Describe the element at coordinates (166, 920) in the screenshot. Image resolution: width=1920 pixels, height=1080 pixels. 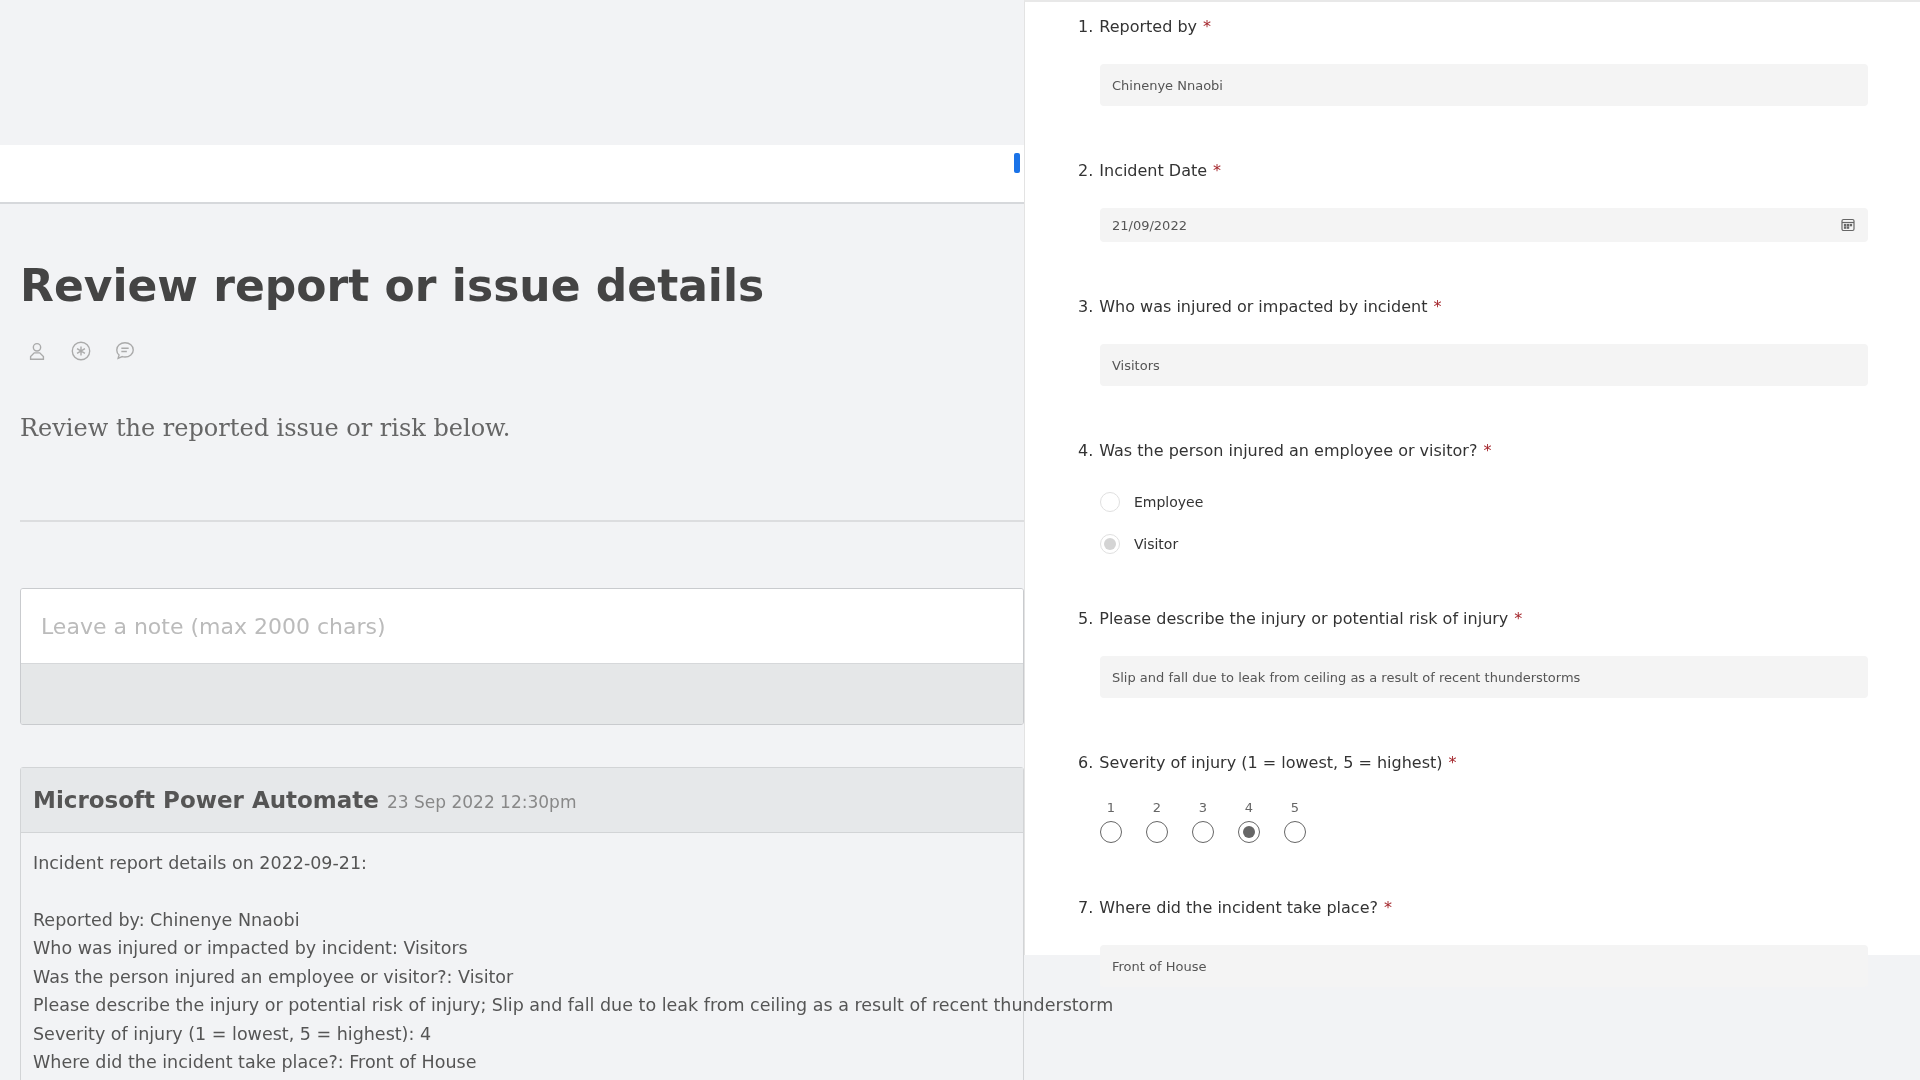
I see `comment-text: Reported by: Chinenye Nnaobi` at that location.